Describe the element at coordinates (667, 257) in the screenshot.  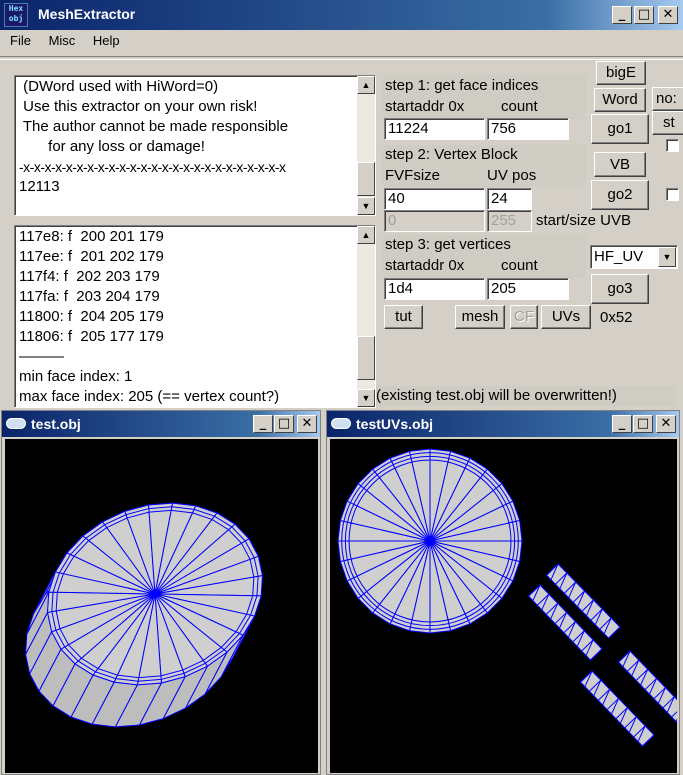
I see `chevron-down-icon: ▼` at that location.